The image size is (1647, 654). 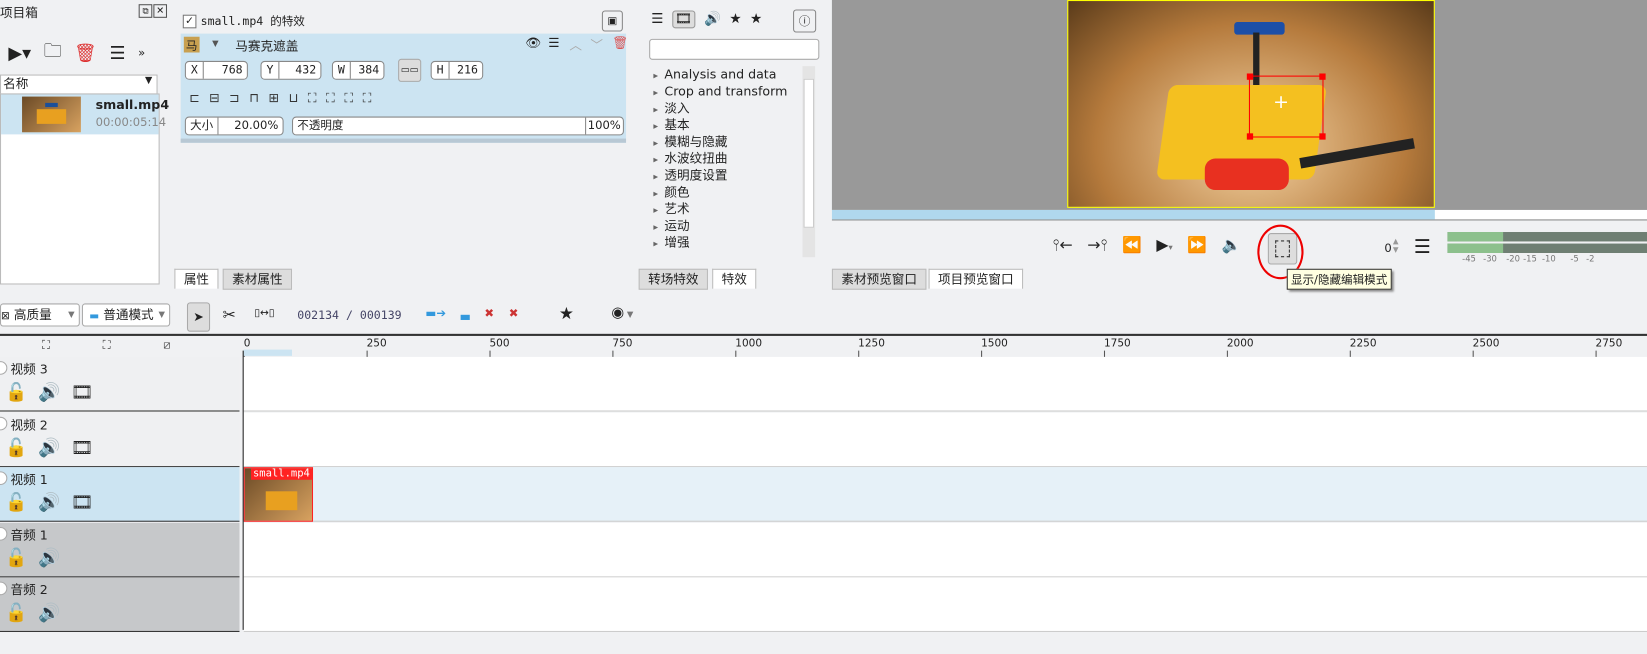 I want to click on effect-category: 增强, so click(x=723, y=242).